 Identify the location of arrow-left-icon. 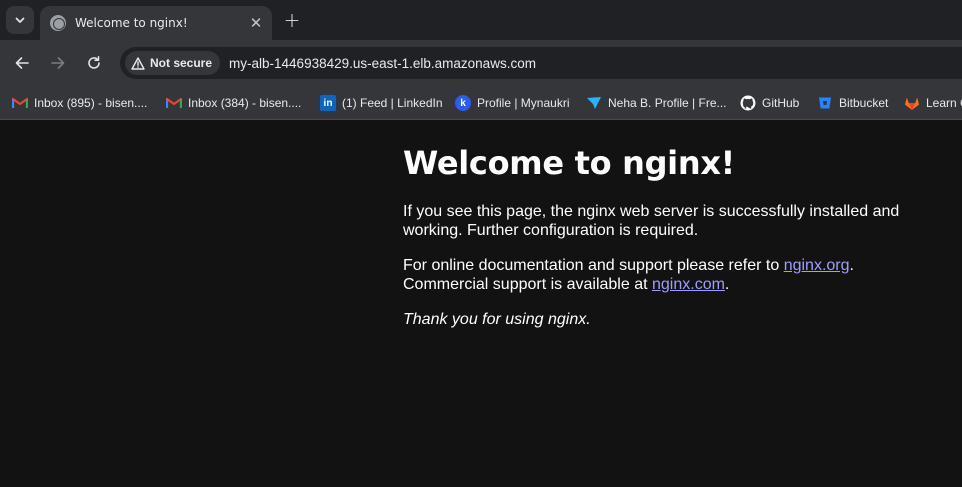
(22, 63).